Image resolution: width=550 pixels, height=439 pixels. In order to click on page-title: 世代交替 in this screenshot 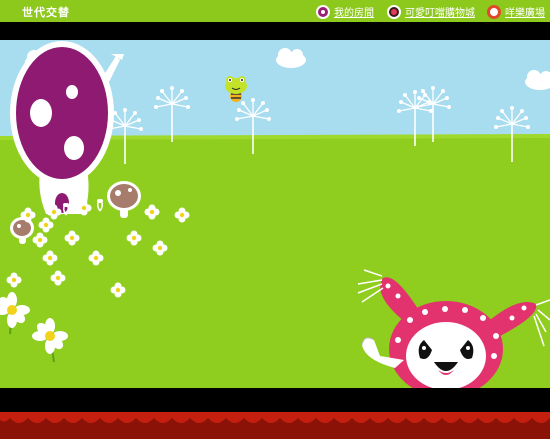, I will do `click(46, 12)`.